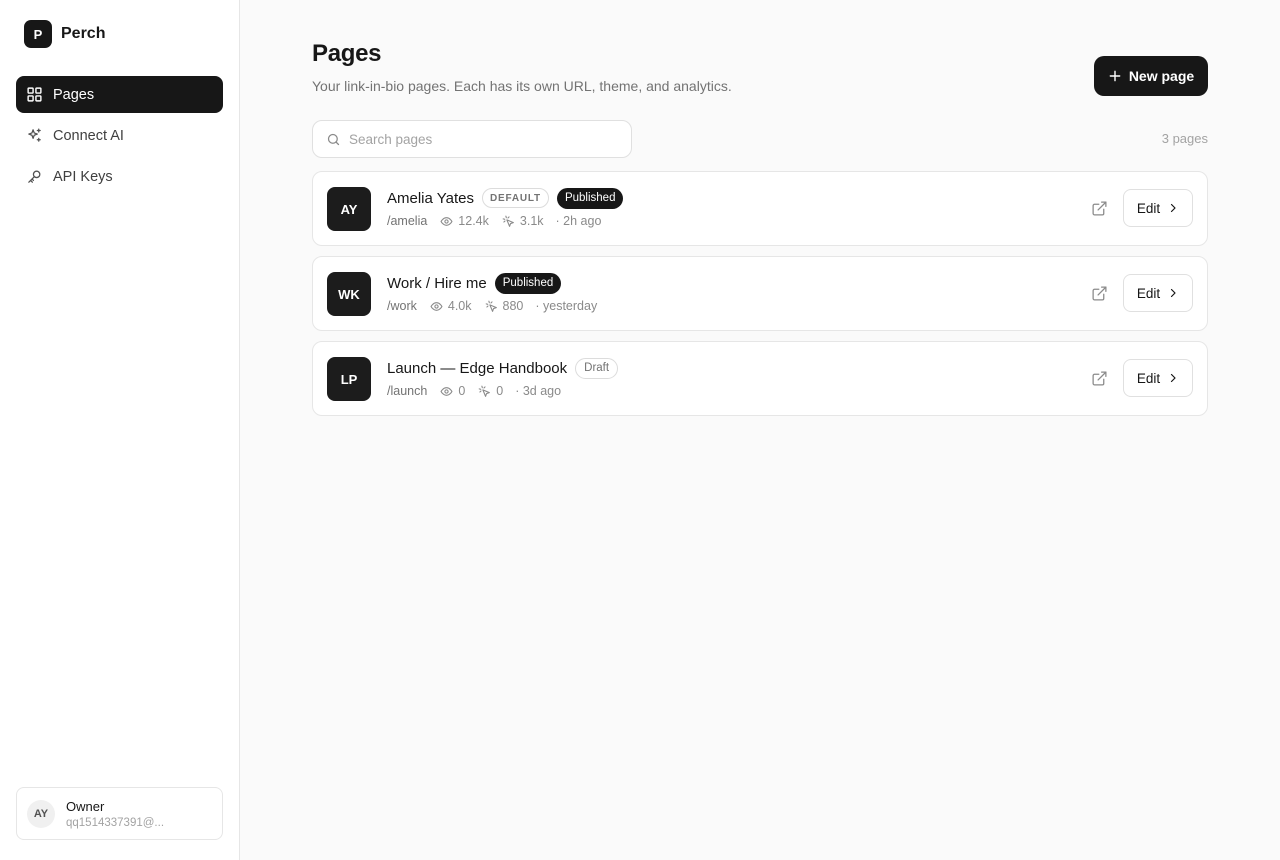 This screenshot has width=1280, height=860. I want to click on page-slug: /work, so click(402, 306).